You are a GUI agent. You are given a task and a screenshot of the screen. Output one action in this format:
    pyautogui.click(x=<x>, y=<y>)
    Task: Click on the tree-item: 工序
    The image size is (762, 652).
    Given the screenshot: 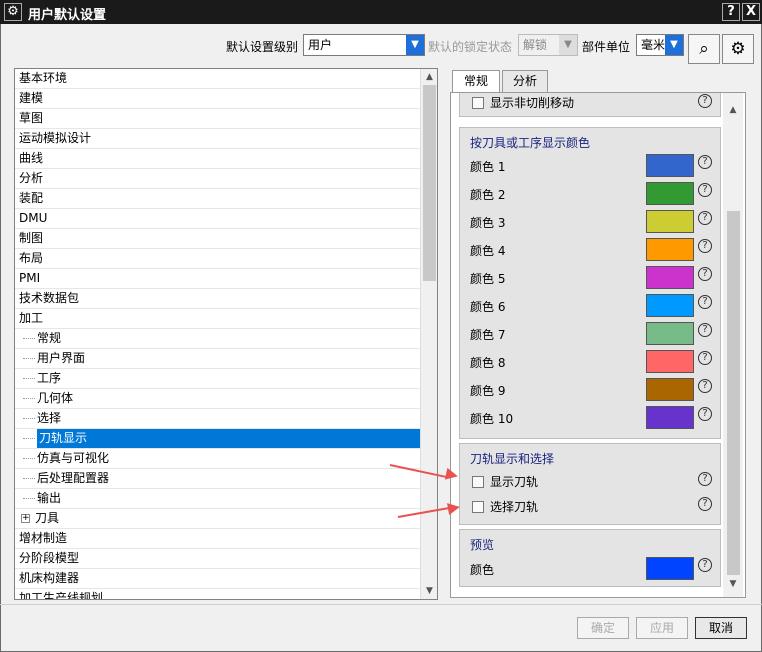 What is the action you would take?
    pyautogui.click(x=218, y=379)
    